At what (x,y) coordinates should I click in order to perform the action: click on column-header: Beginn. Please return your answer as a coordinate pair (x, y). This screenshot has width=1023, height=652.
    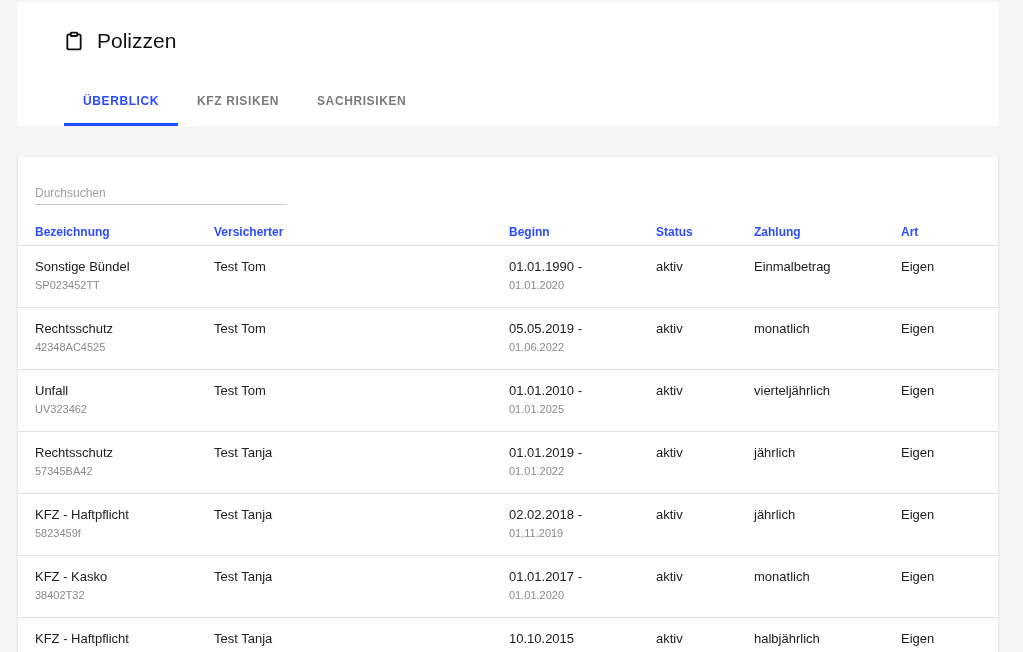
    Looking at the image, I should click on (582, 232).